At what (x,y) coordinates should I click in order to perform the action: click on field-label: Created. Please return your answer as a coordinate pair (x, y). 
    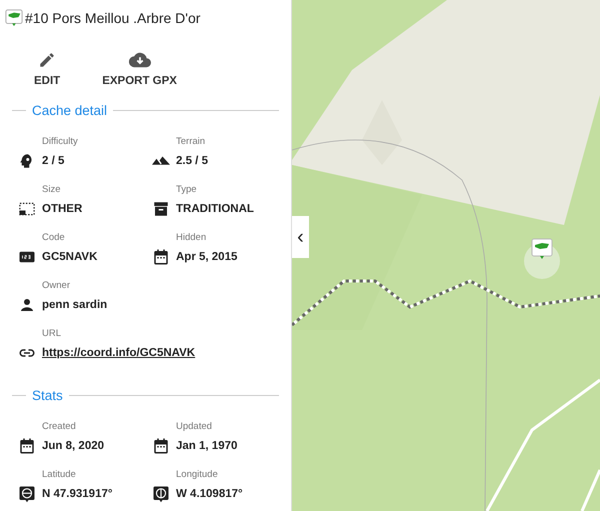
    Looking at the image, I should click on (59, 426).